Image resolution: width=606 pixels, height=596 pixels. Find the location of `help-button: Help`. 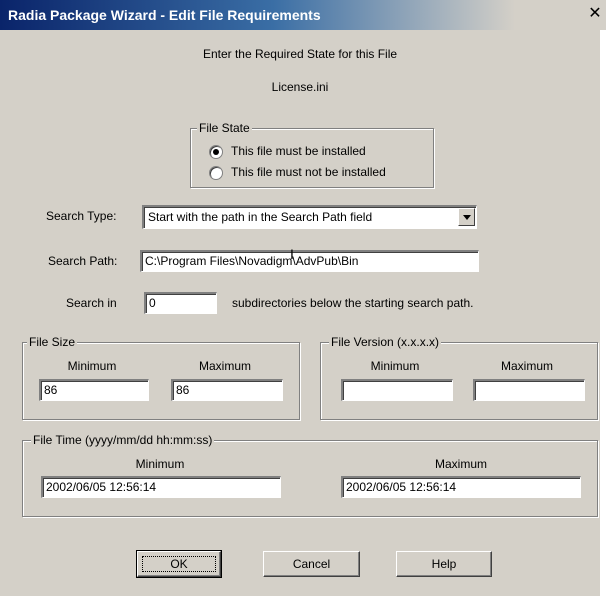

help-button: Help is located at coordinates (444, 564).